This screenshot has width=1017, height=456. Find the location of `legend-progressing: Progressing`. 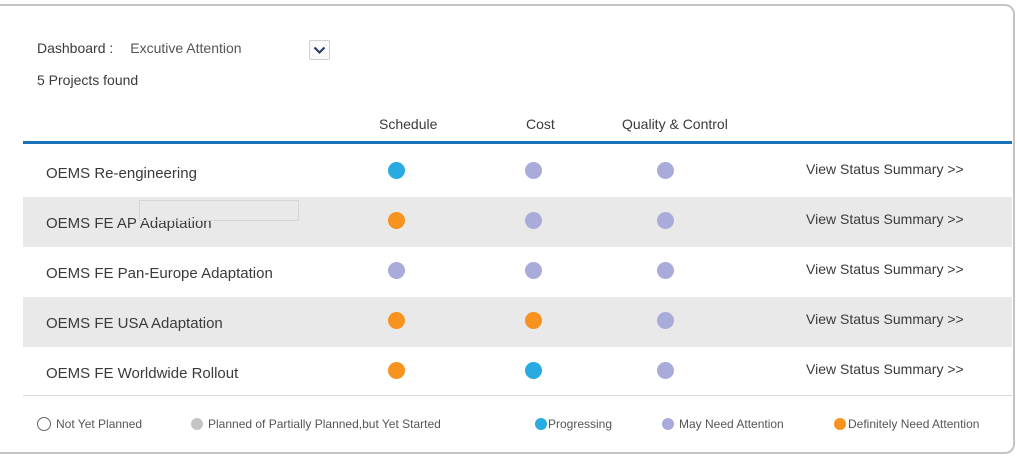

legend-progressing: Progressing is located at coordinates (573, 424).